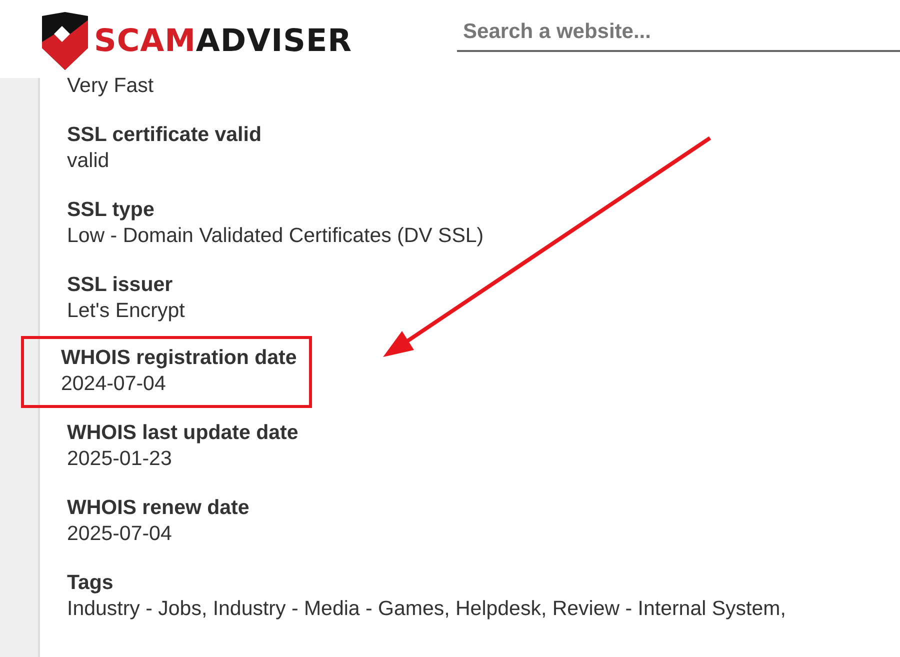 The width and height of the screenshot is (900, 657). Describe the element at coordinates (426, 609) in the screenshot. I see `detail-value: Industry - Jobs, Industry - Media - Games, Helpdesk, Review - Internal System,` at that location.